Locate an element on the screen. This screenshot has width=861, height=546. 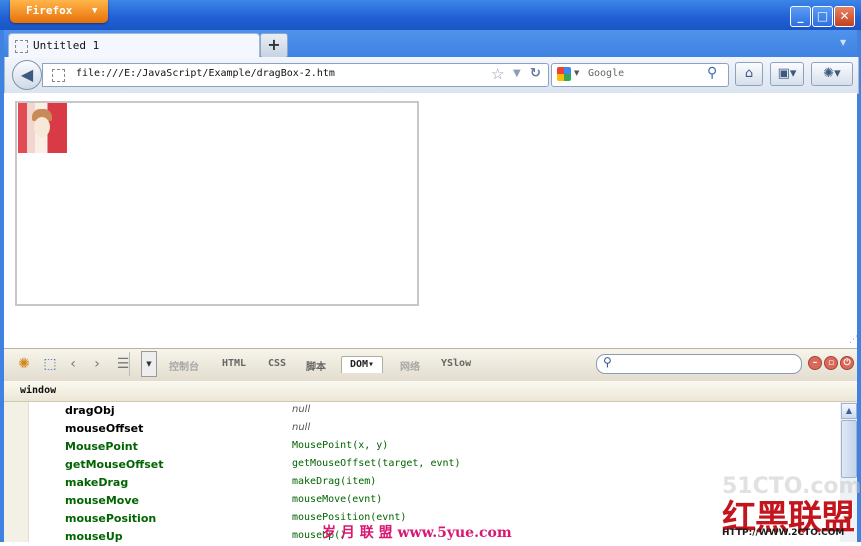
property-name: mouseMove is located at coordinates (102, 500).